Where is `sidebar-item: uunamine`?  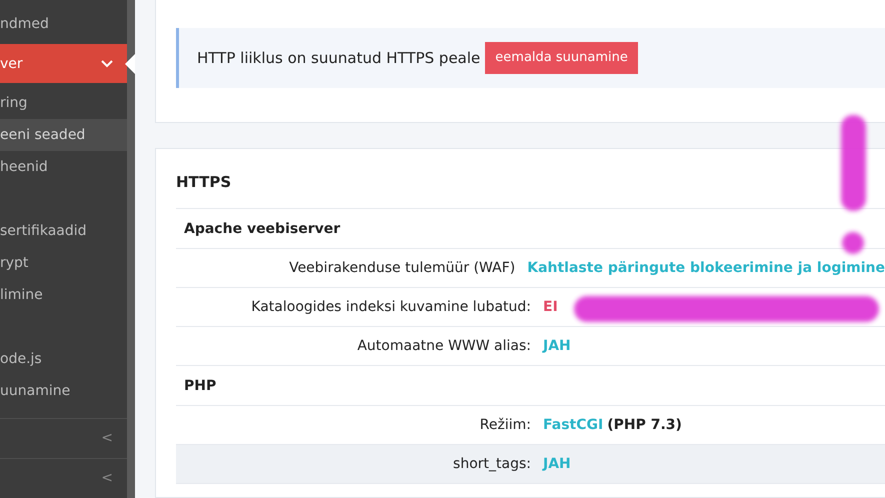
sidebar-item: uunamine is located at coordinates (63, 391).